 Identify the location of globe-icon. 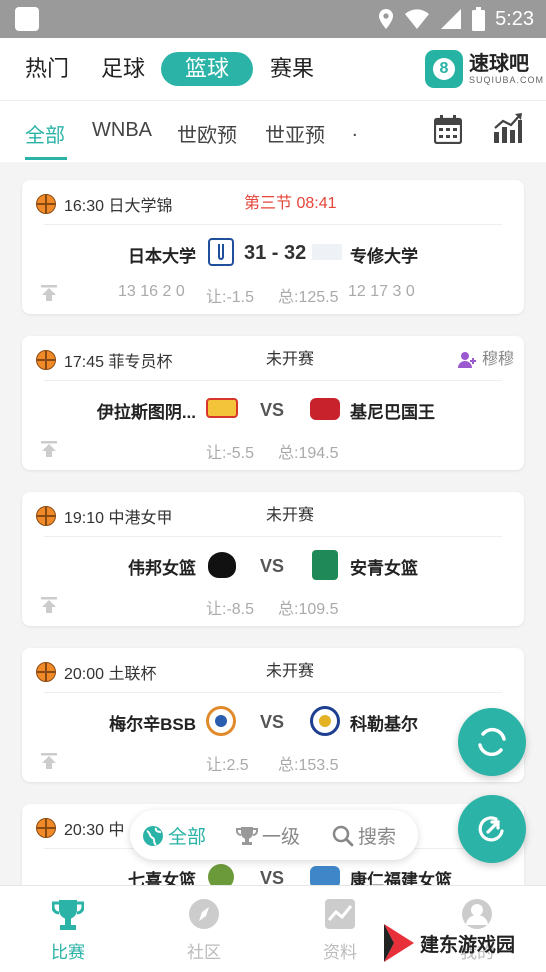
(153, 835).